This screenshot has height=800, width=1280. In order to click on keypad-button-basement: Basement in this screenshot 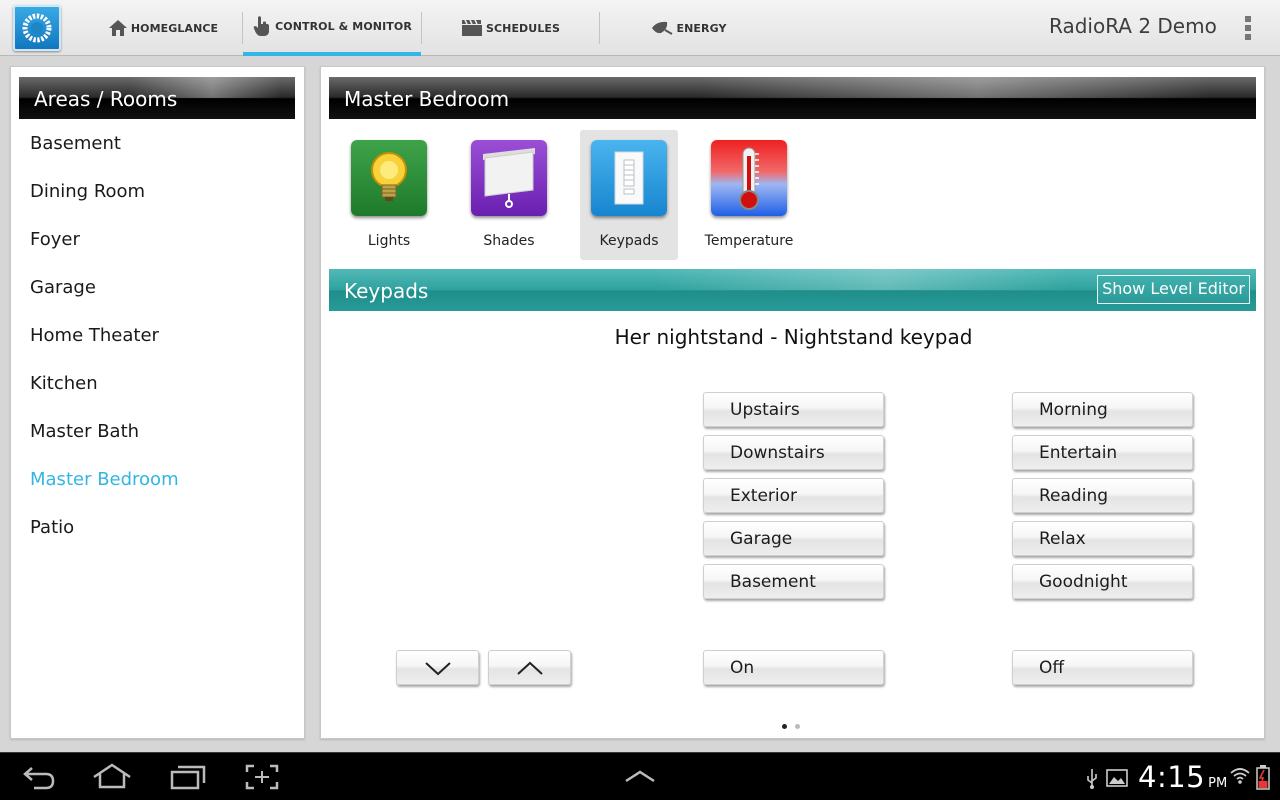, I will do `click(793, 581)`.